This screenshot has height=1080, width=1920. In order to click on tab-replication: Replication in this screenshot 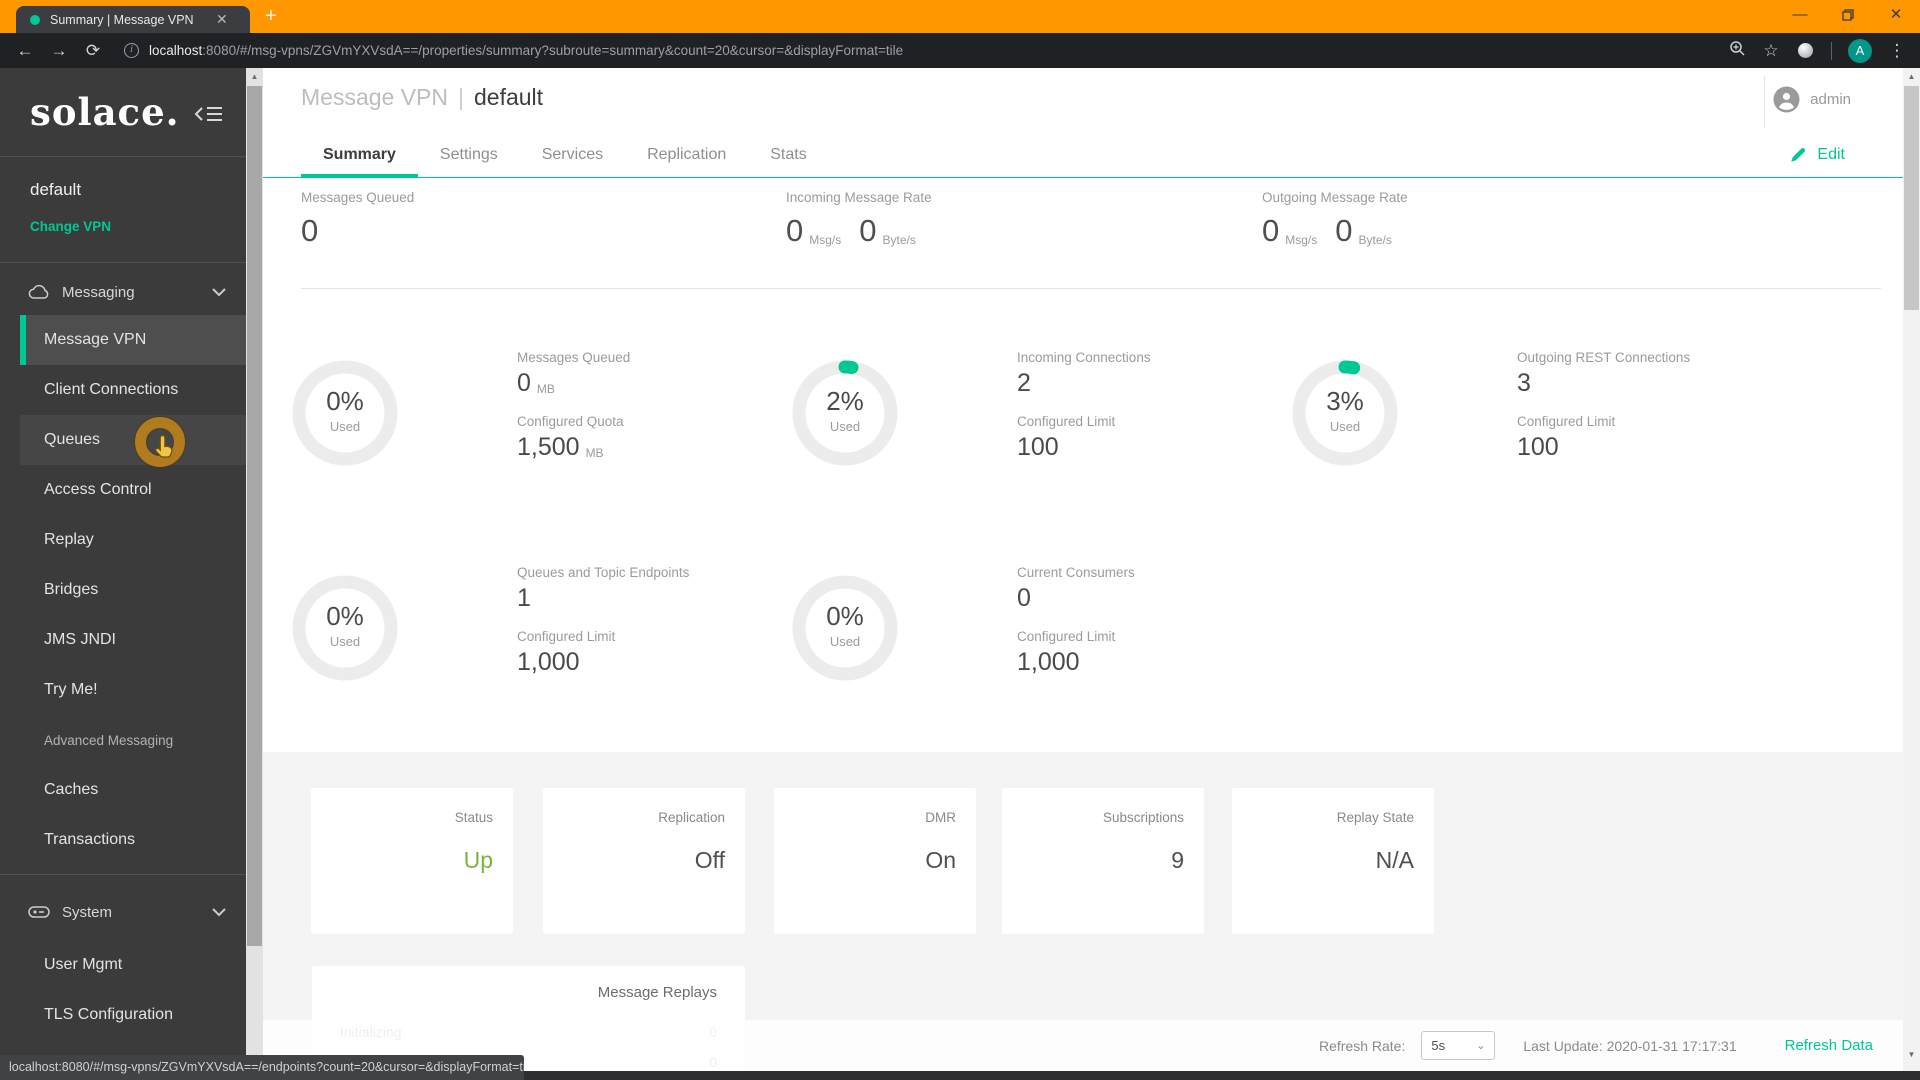, I will do `click(686, 156)`.